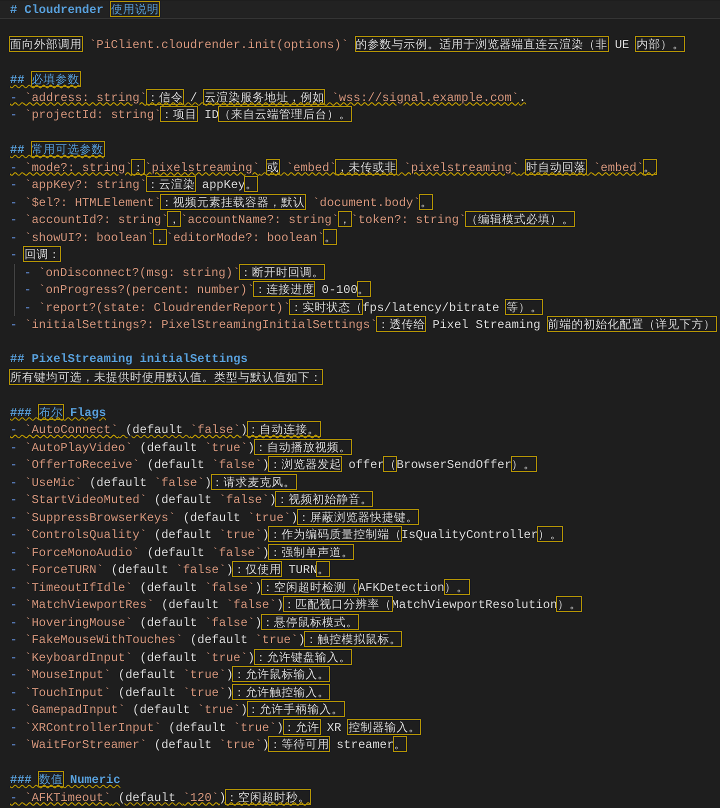 This screenshot has width=720, height=808. I want to click on list-item: - `mode?: string`：`pixelstreaming` 或 `embed`，未传或非 `pixelstreaming` 时自动回落 `embed`。, so click(333, 167).